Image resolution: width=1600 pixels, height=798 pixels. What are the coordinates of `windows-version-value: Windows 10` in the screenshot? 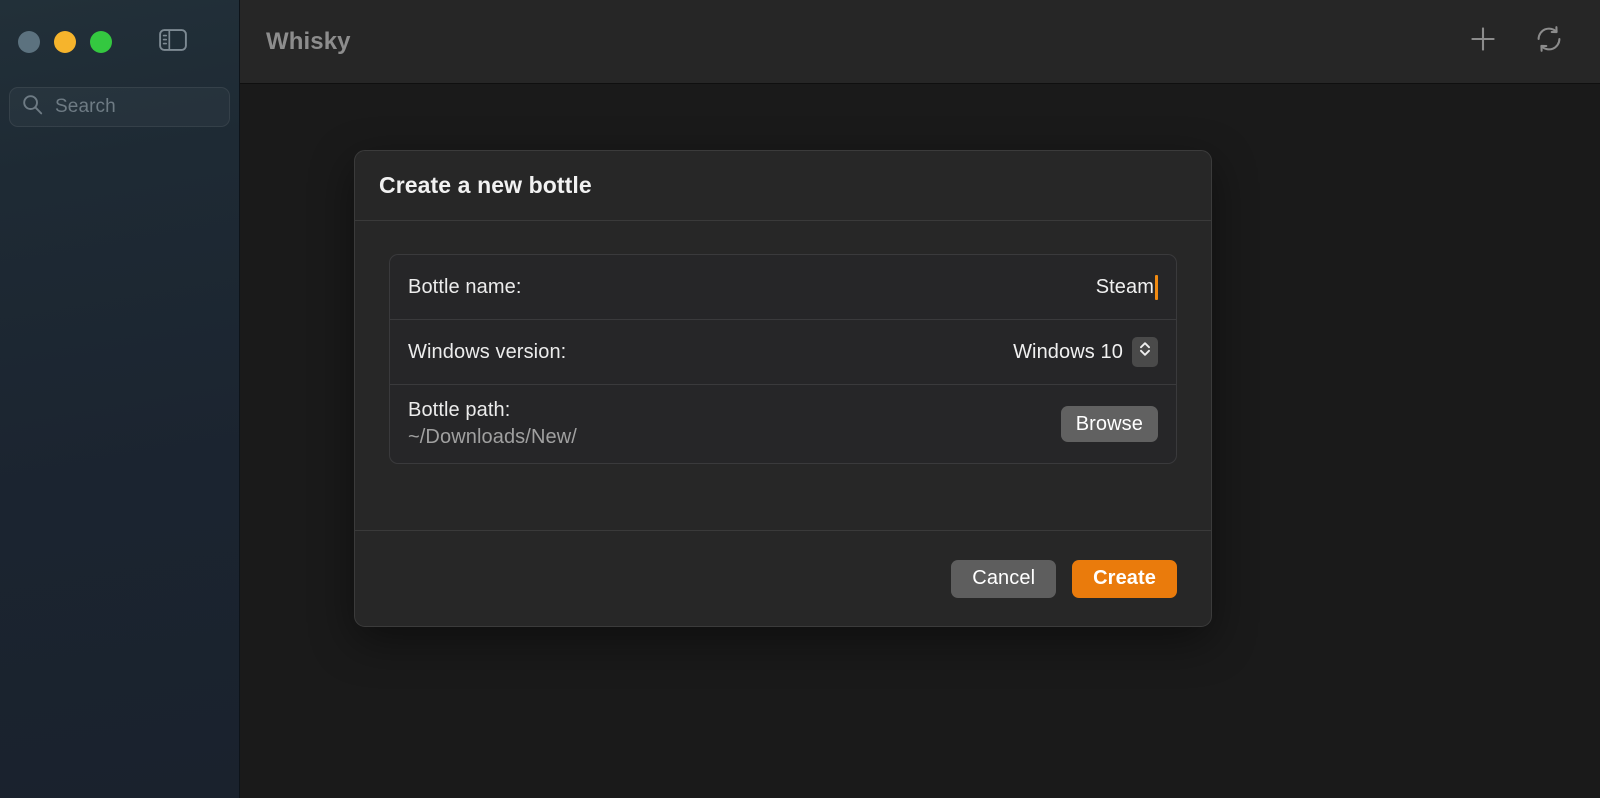 It's located at (1068, 351).